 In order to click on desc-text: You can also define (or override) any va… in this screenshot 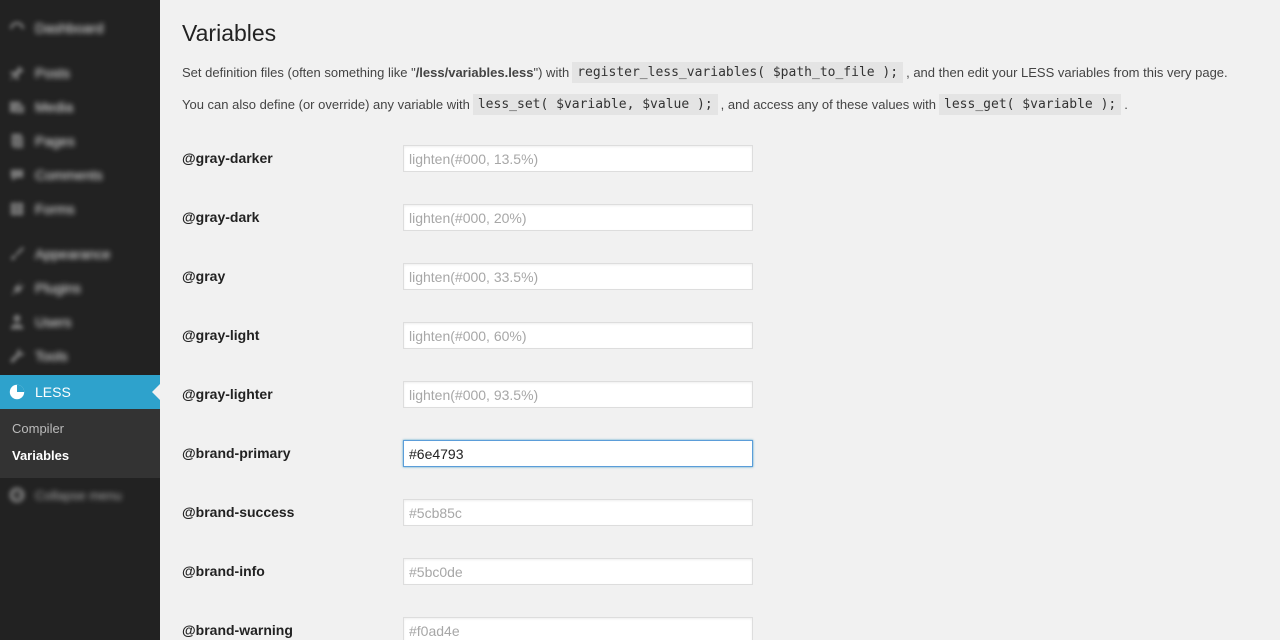, I will do `click(326, 104)`.